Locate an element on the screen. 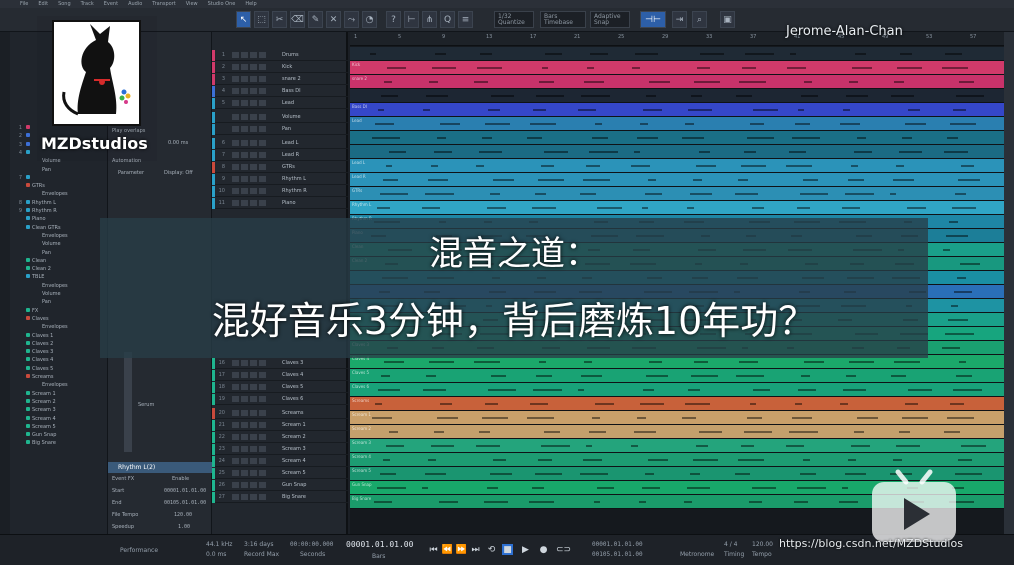  track-name: Scream 4 is located at coordinates (307, 461).